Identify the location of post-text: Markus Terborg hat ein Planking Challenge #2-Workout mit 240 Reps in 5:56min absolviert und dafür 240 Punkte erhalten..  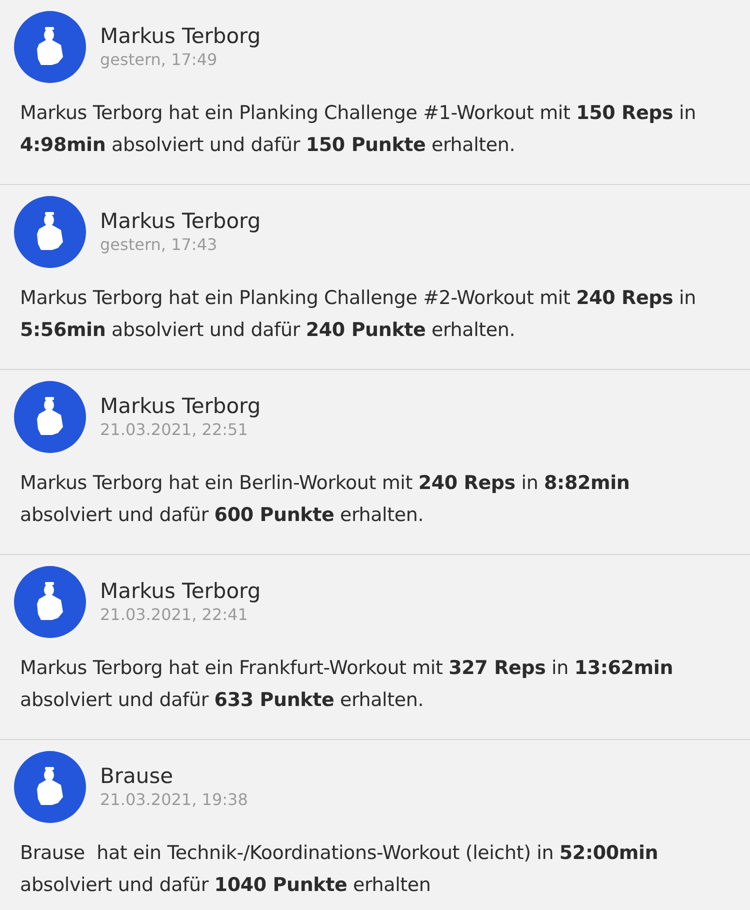
(358, 314).